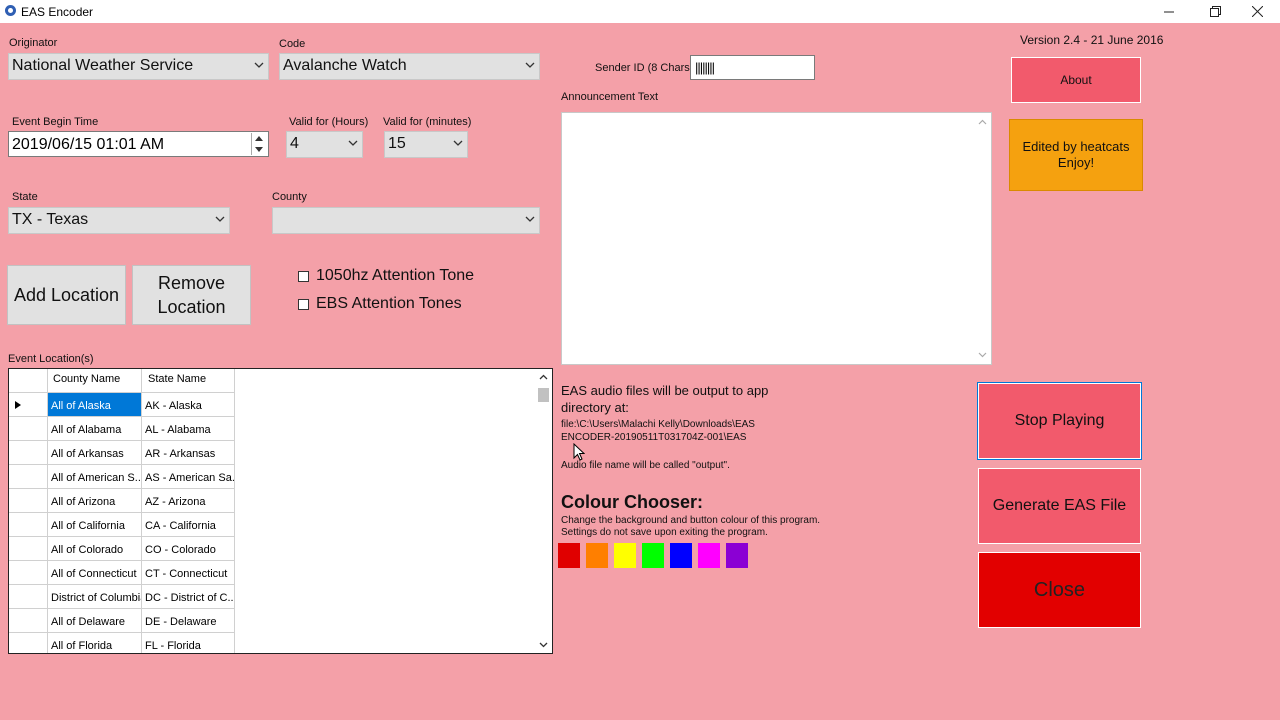 The width and height of the screenshot is (1280, 720). What do you see at coordinates (95, 381) in the screenshot?
I see `county-name-header: County Name` at bounding box center [95, 381].